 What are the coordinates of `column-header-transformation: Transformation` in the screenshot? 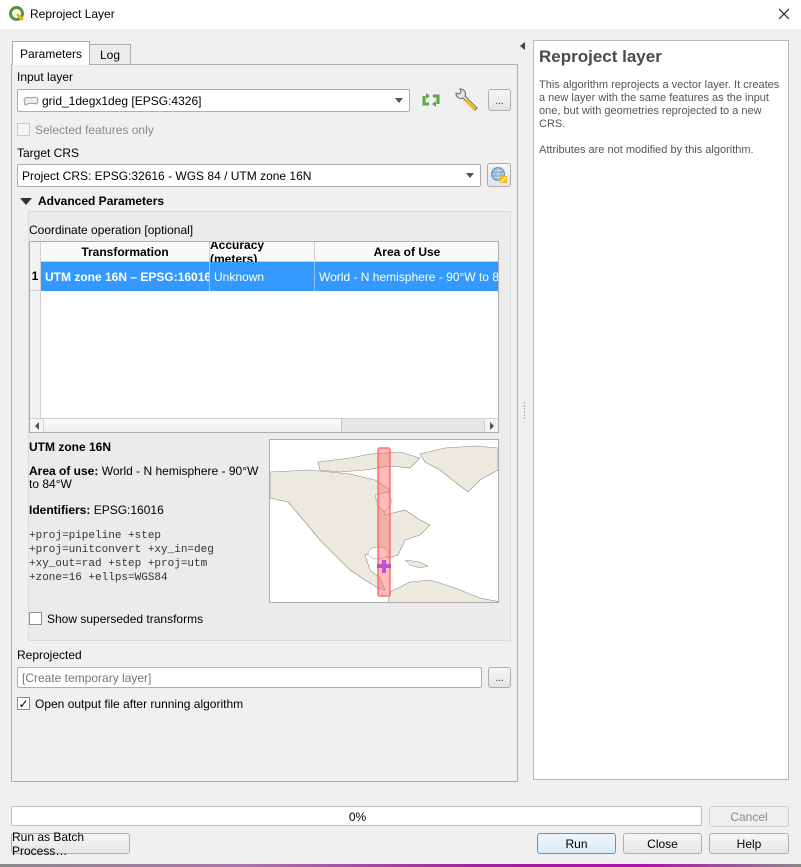 It's located at (125, 252).